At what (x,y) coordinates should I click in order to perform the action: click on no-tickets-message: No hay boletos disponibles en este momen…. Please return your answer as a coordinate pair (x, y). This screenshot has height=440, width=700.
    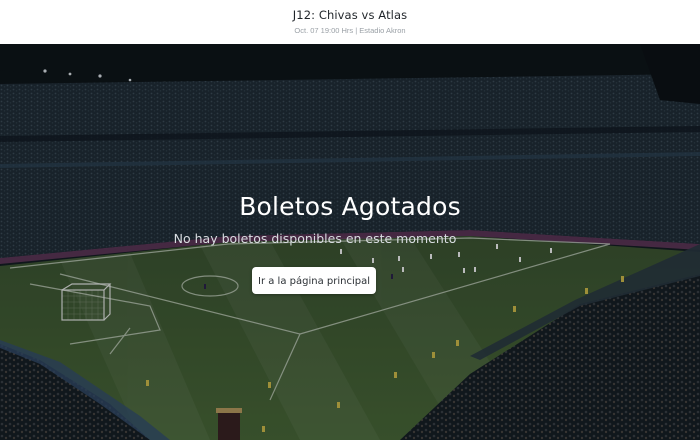
    Looking at the image, I should click on (315, 238).